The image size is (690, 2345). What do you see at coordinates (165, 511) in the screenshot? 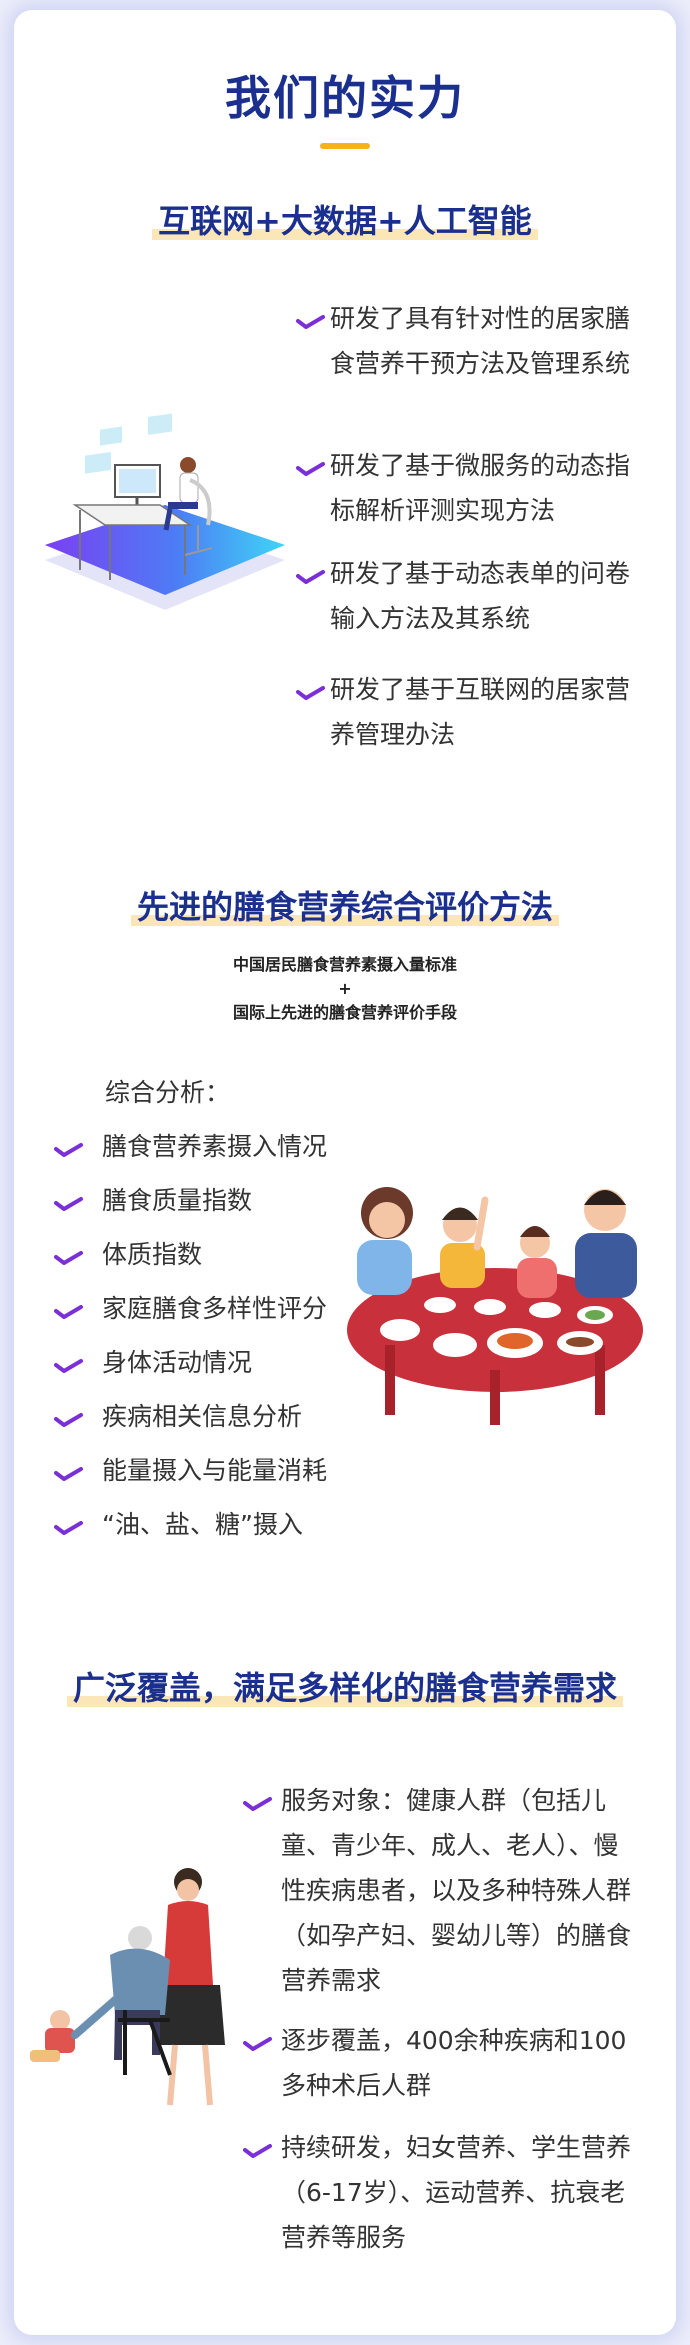
I see `computer-work-illustration` at bounding box center [165, 511].